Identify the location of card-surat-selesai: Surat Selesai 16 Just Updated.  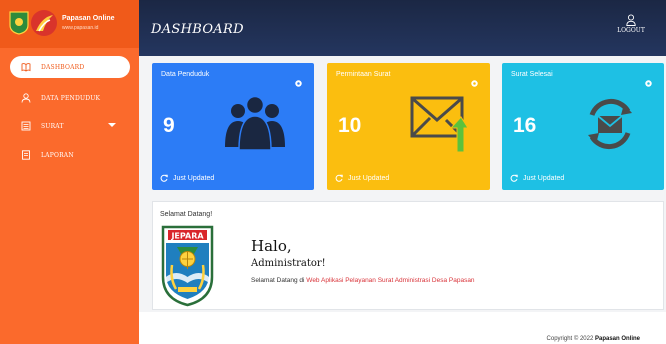
(583, 126).